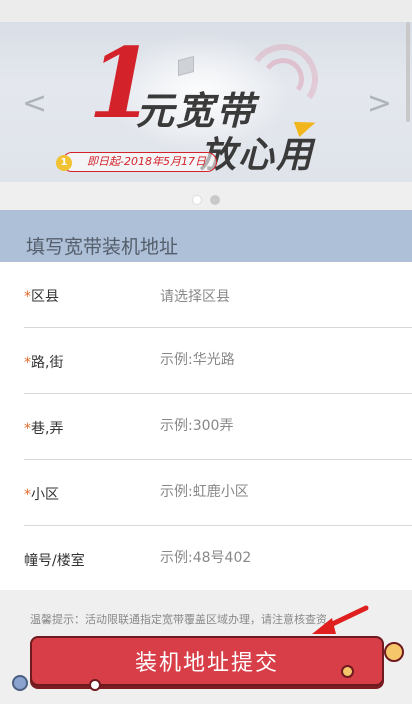  Describe the element at coordinates (340, 619) in the screenshot. I see `pointer-arrow-icon` at that location.